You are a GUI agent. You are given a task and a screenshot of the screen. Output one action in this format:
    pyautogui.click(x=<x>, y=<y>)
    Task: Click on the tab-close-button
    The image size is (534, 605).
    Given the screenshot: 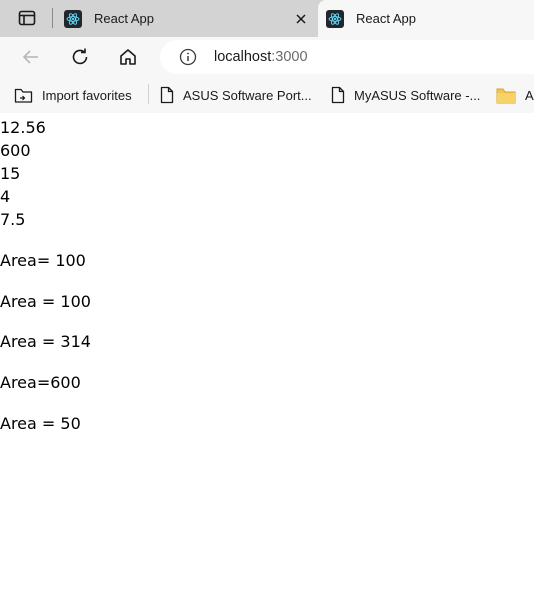 What is the action you would take?
    pyautogui.click(x=301, y=19)
    